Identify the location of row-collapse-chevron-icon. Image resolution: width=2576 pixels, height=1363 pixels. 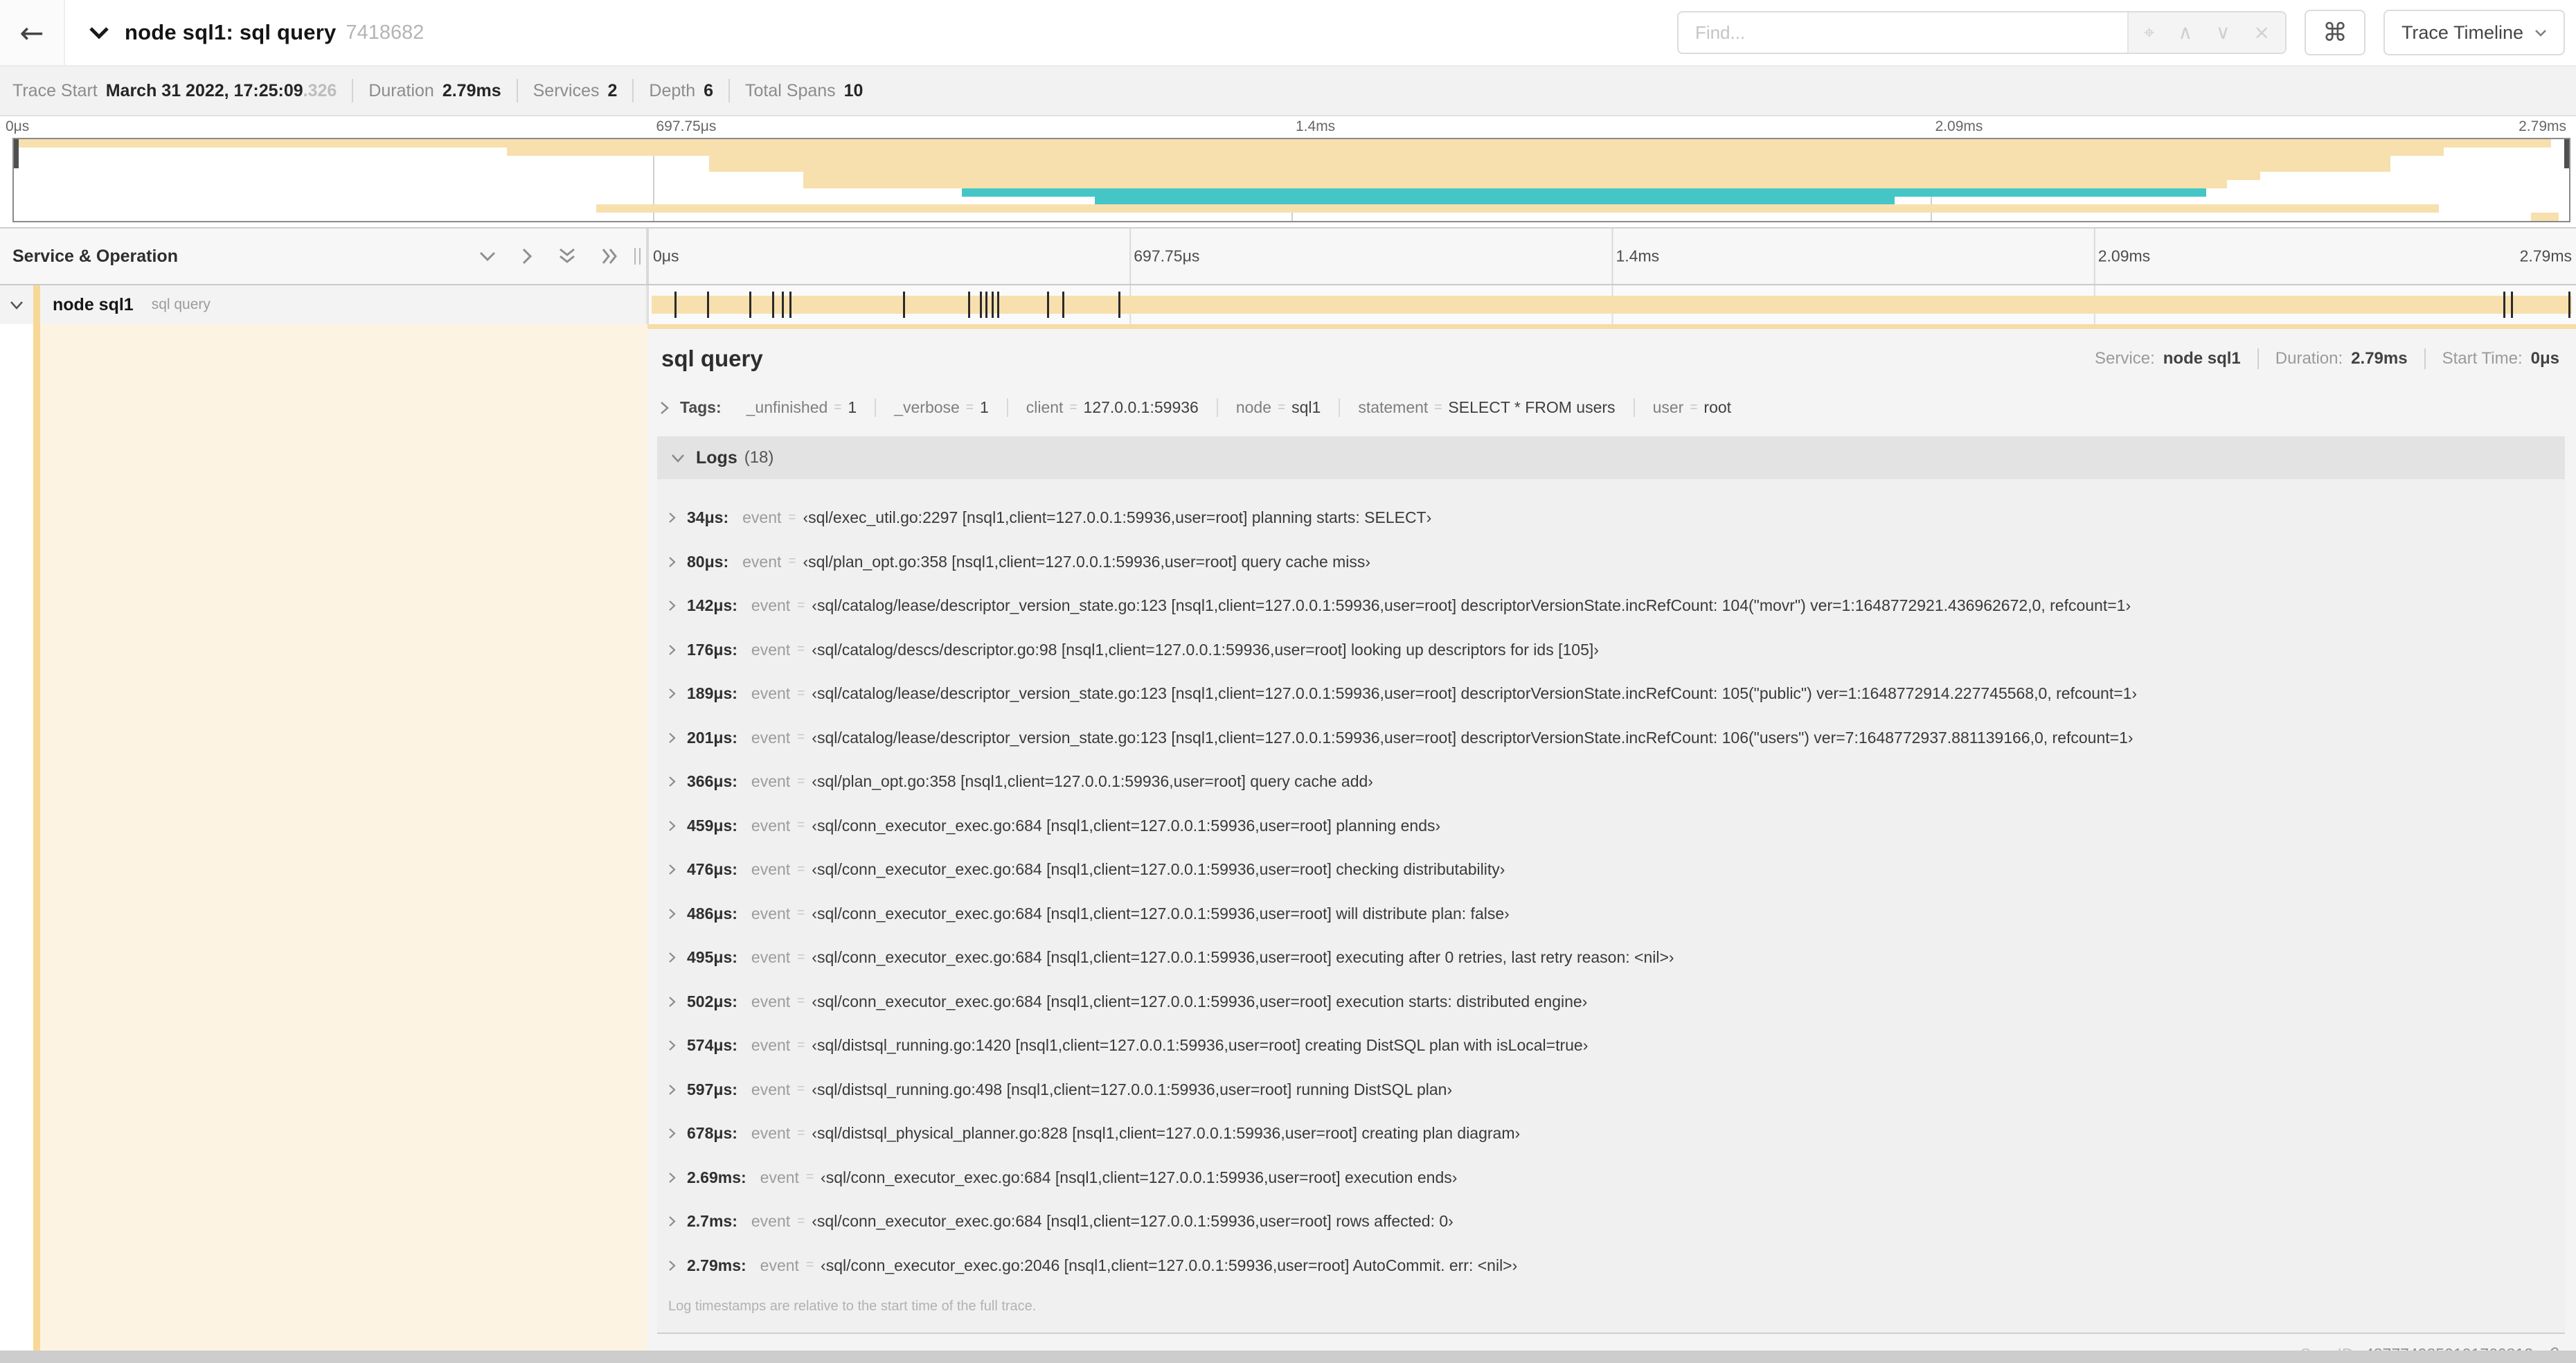
(17, 306).